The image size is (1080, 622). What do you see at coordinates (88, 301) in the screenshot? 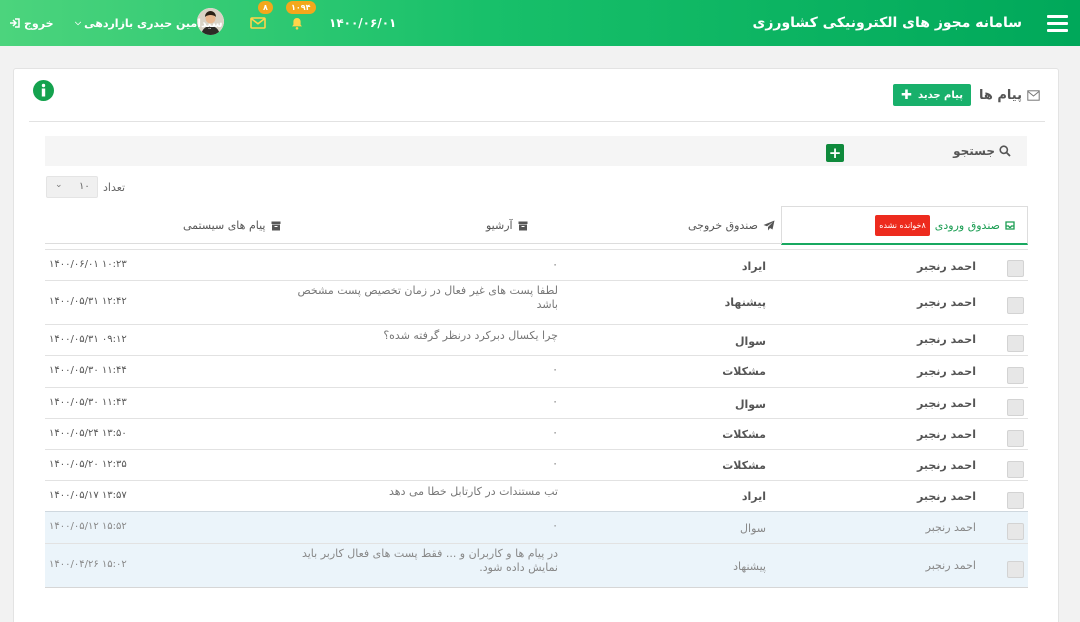
I see `row-datetime: ۱۴۰۰/۰۵/۳۱ ۱۲:۴۲` at bounding box center [88, 301].